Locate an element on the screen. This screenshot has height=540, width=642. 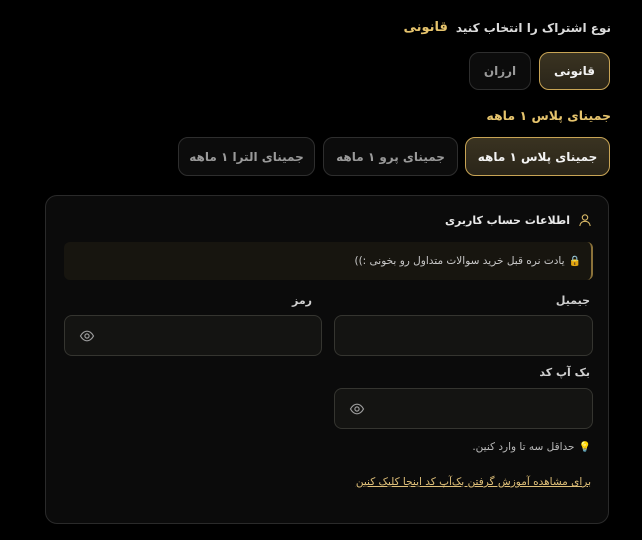
plan-option-pro: جمینای پرو ۱ ماهه is located at coordinates (390, 156).